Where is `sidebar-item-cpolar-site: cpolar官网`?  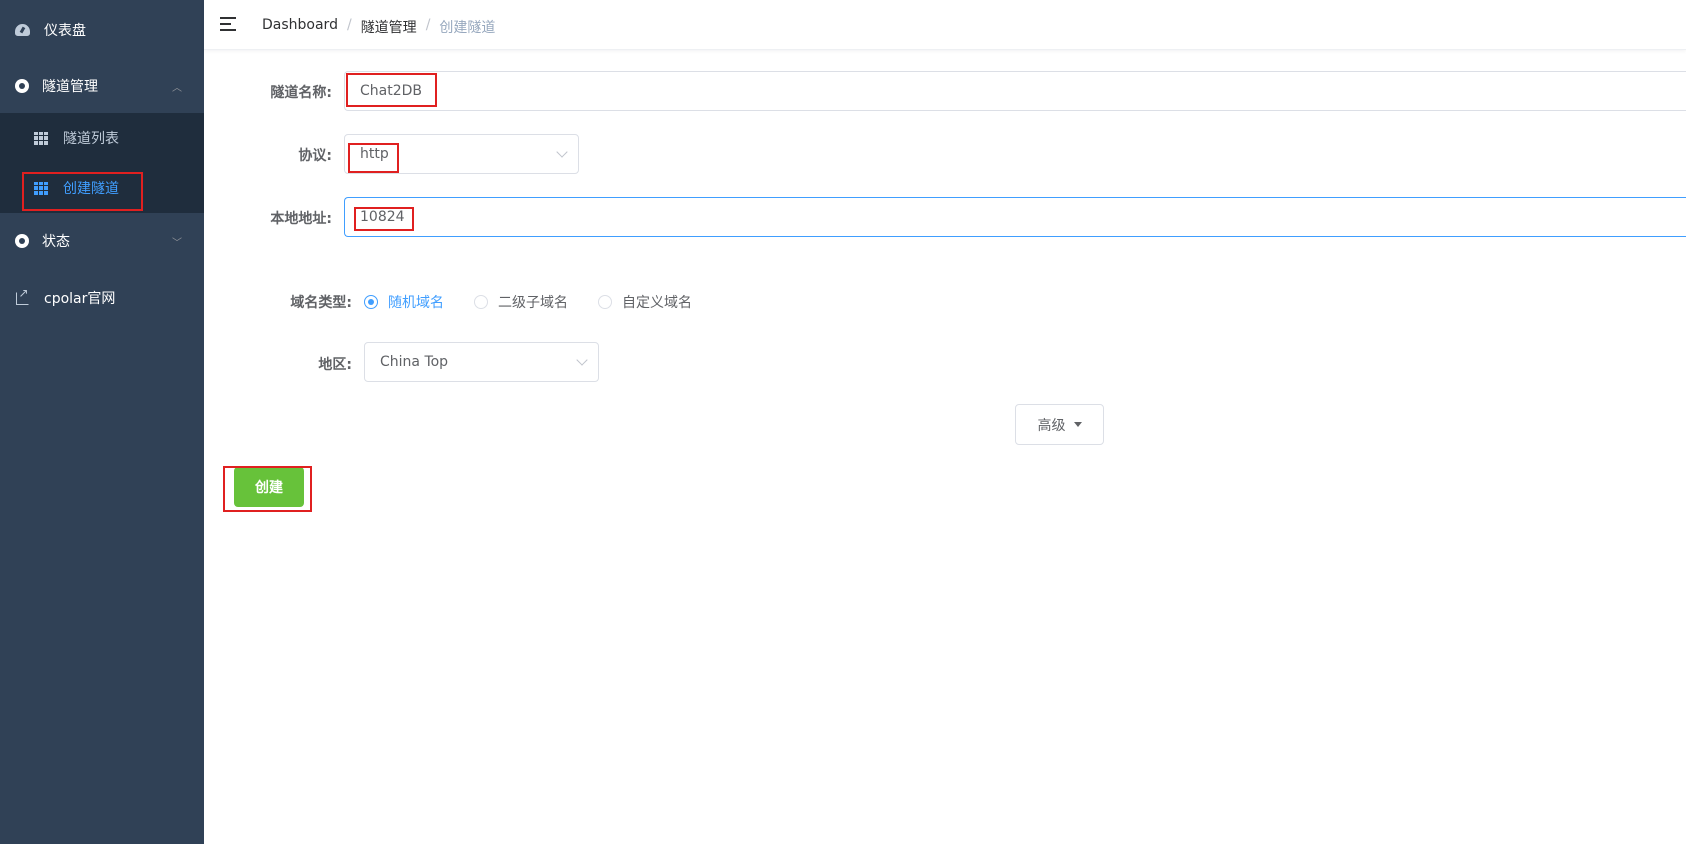 sidebar-item-cpolar-site: cpolar官网 is located at coordinates (102, 298).